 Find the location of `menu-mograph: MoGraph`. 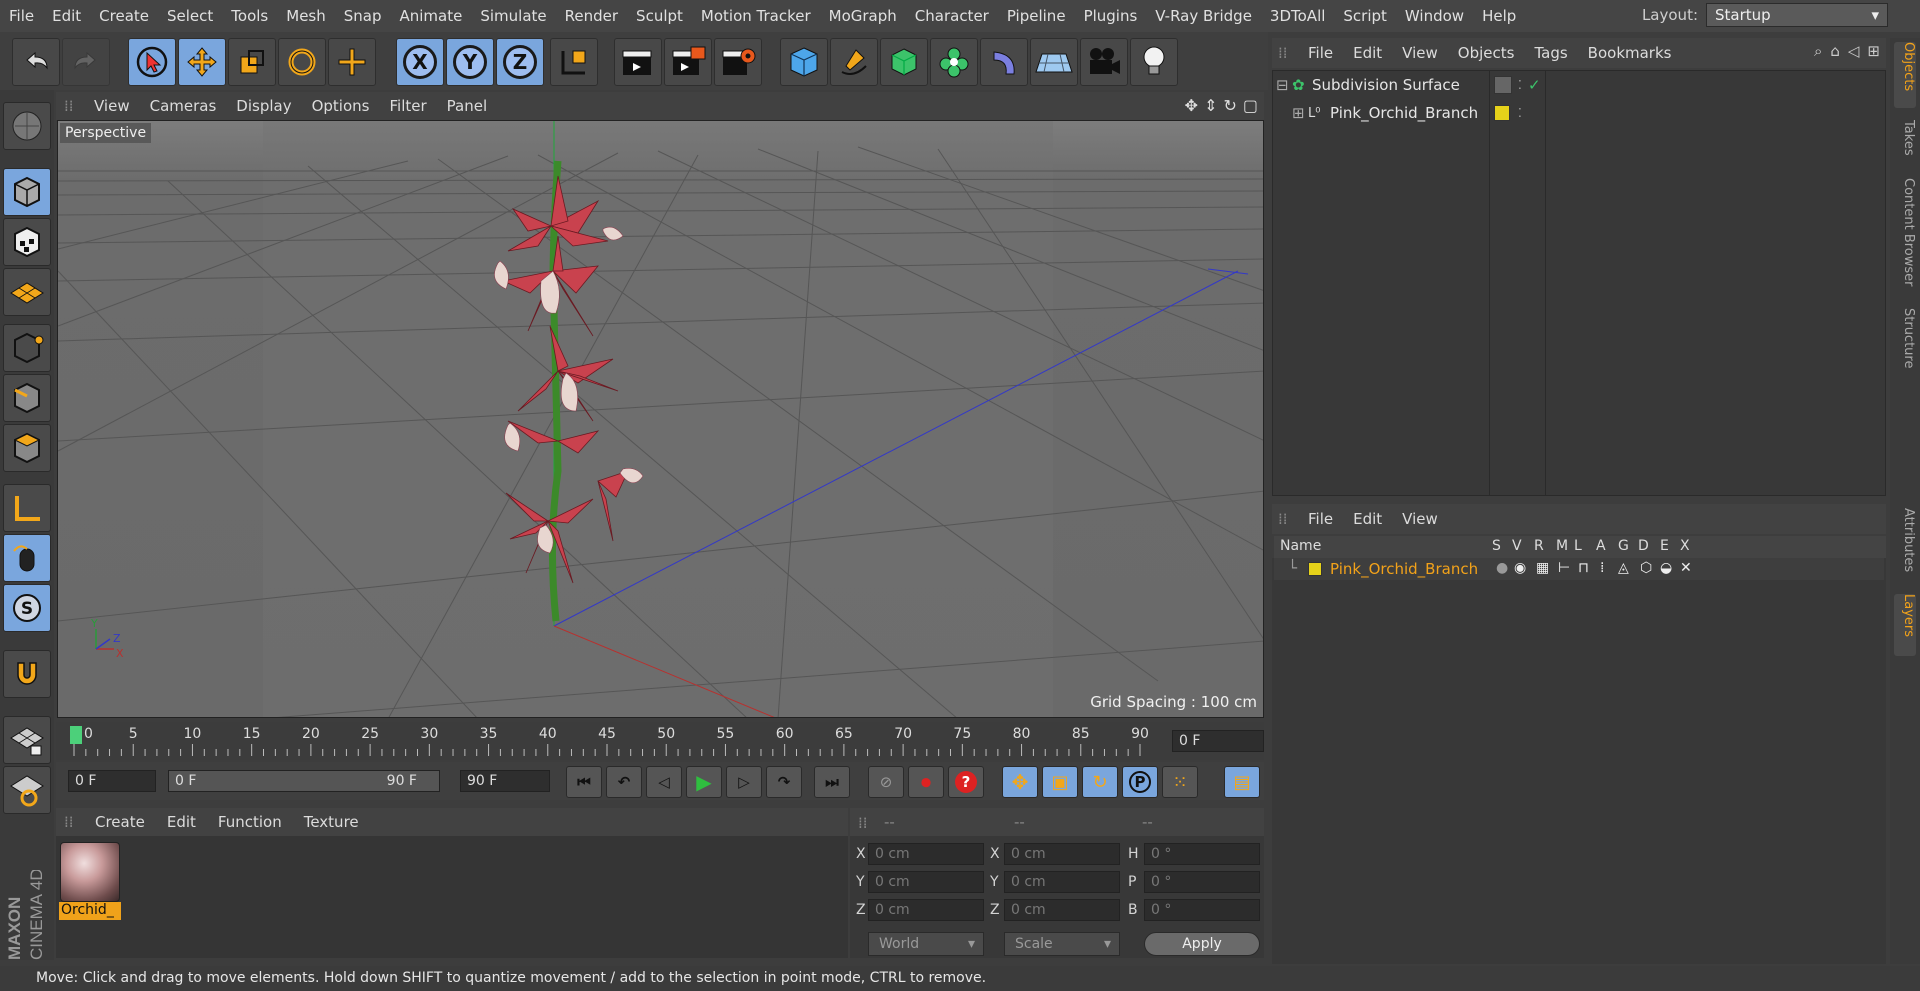

menu-mograph: MoGraph is located at coordinates (863, 16).